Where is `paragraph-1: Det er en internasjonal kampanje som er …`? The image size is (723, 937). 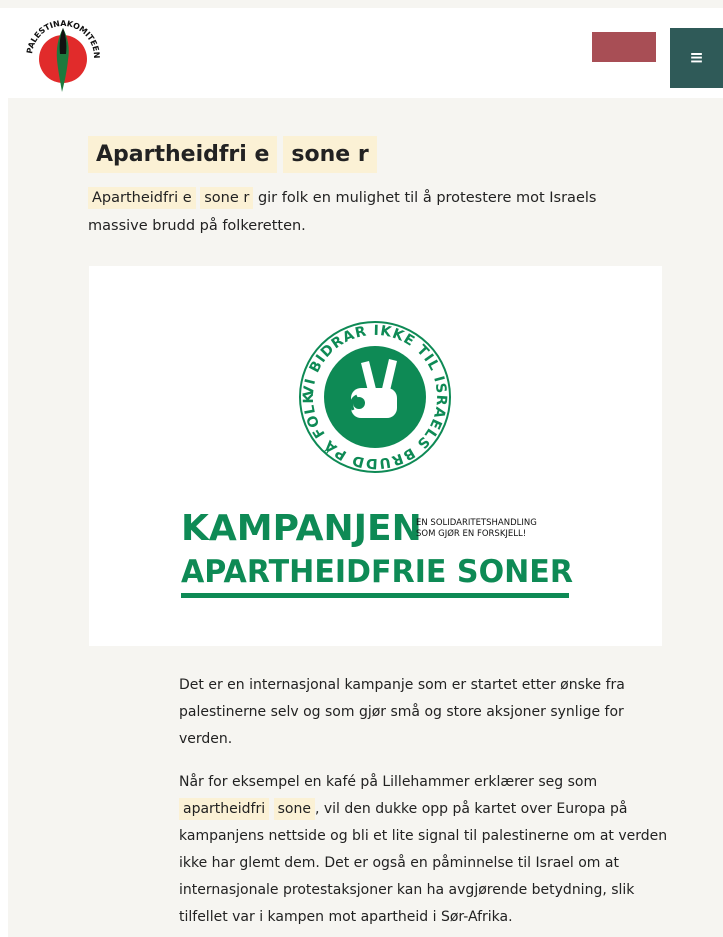
paragraph-1: Det er en internasjonal kampanje som er … is located at coordinates (402, 712).